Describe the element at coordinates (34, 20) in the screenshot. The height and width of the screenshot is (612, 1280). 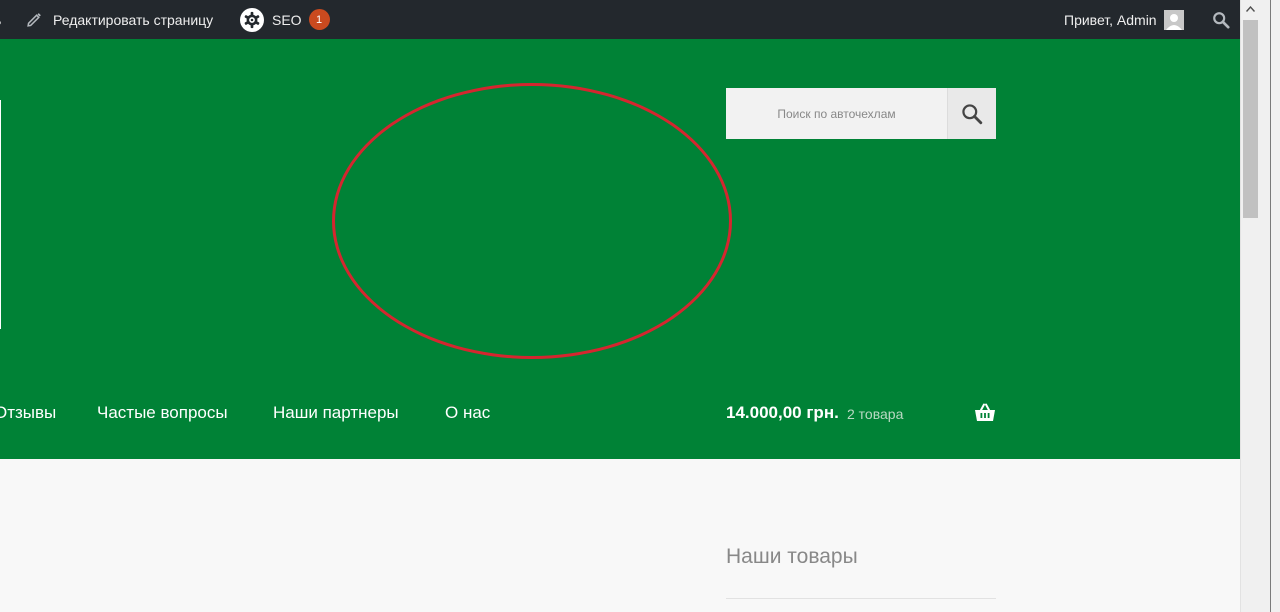
I see `pencil-icon` at that location.